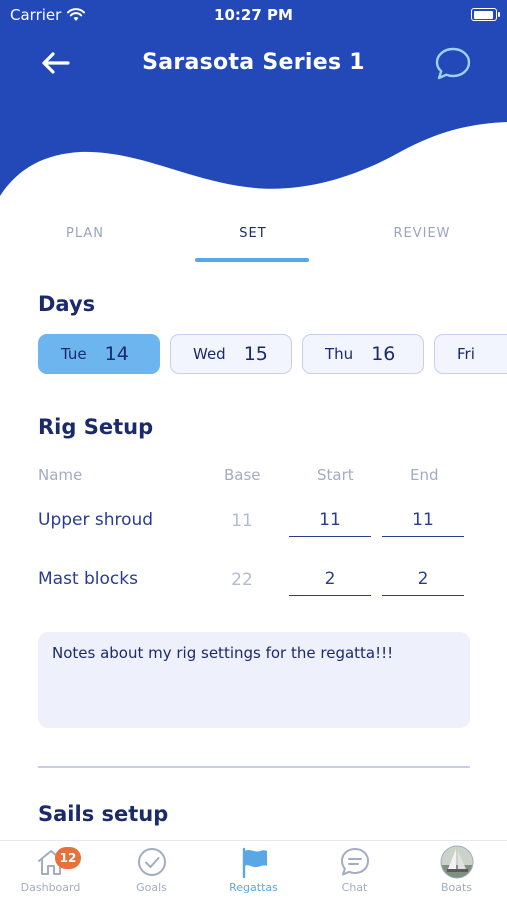 The image size is (507, 900). Describe the element at coordinates (96, 520) in the screenshot. I see `rig-row-name: Upper shroud` at that location.